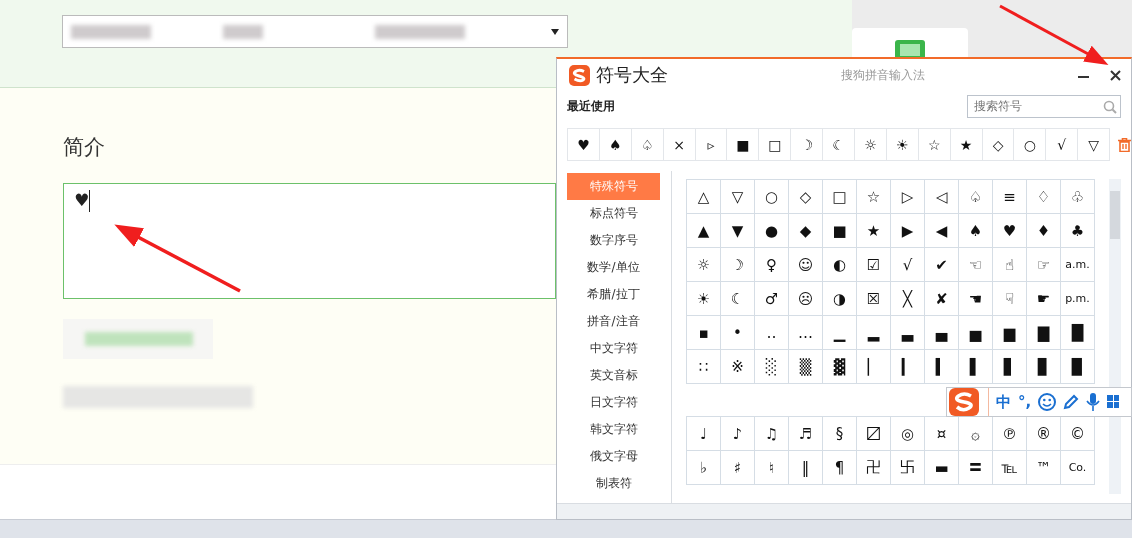 This screenshot has height=538, width=1132. I want to click on symbol-cell: ☒, so click(874, 299).